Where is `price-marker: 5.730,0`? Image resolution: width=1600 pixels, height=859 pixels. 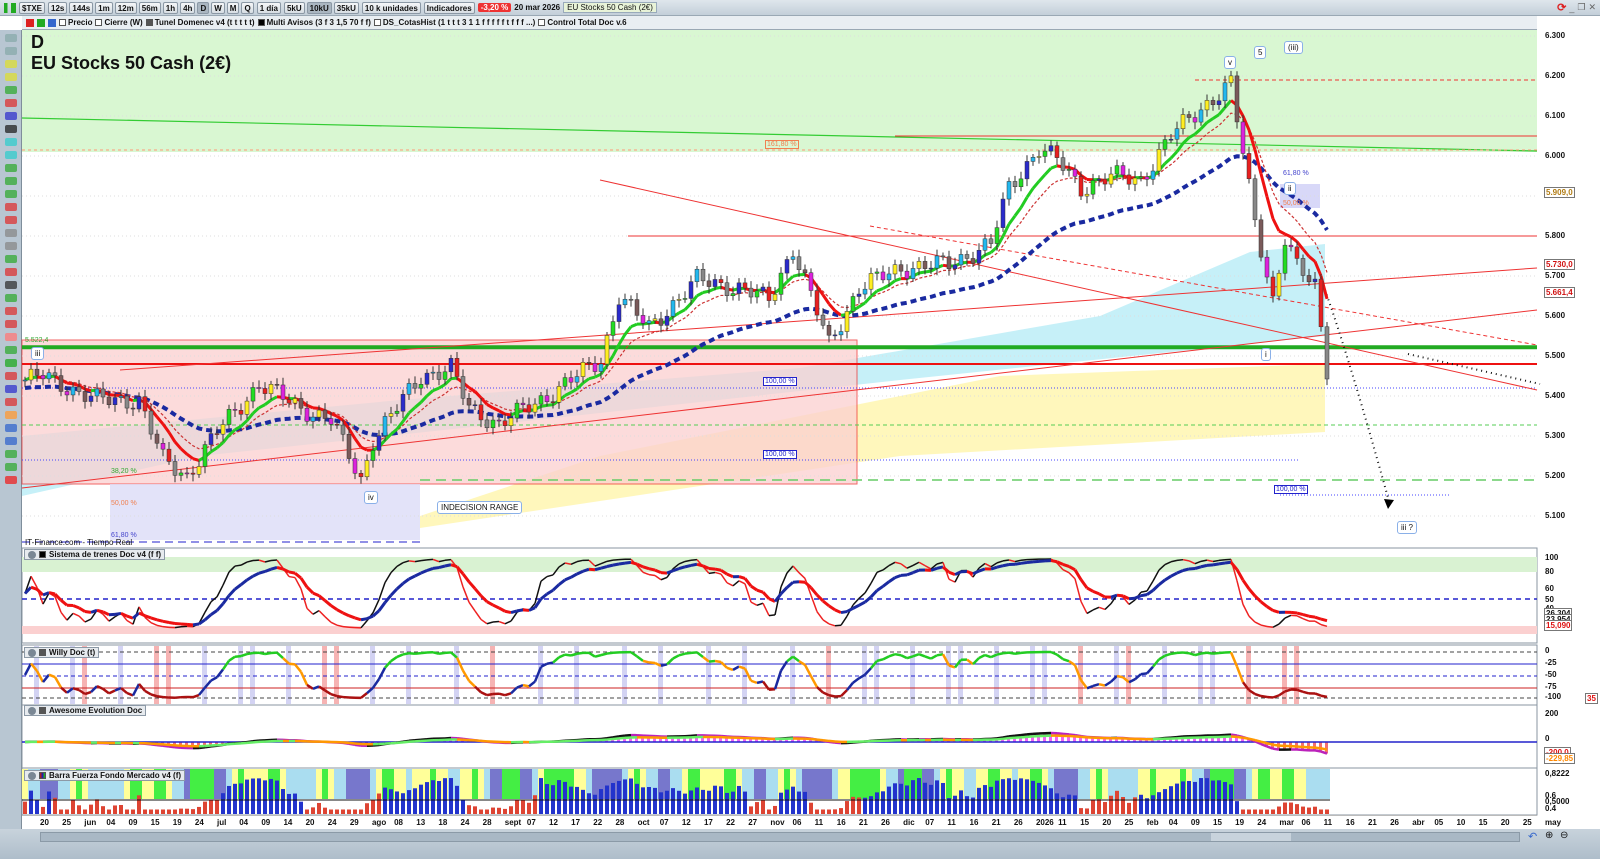
price-marker: 5.730,0 is located at coordinates (1559, 264).